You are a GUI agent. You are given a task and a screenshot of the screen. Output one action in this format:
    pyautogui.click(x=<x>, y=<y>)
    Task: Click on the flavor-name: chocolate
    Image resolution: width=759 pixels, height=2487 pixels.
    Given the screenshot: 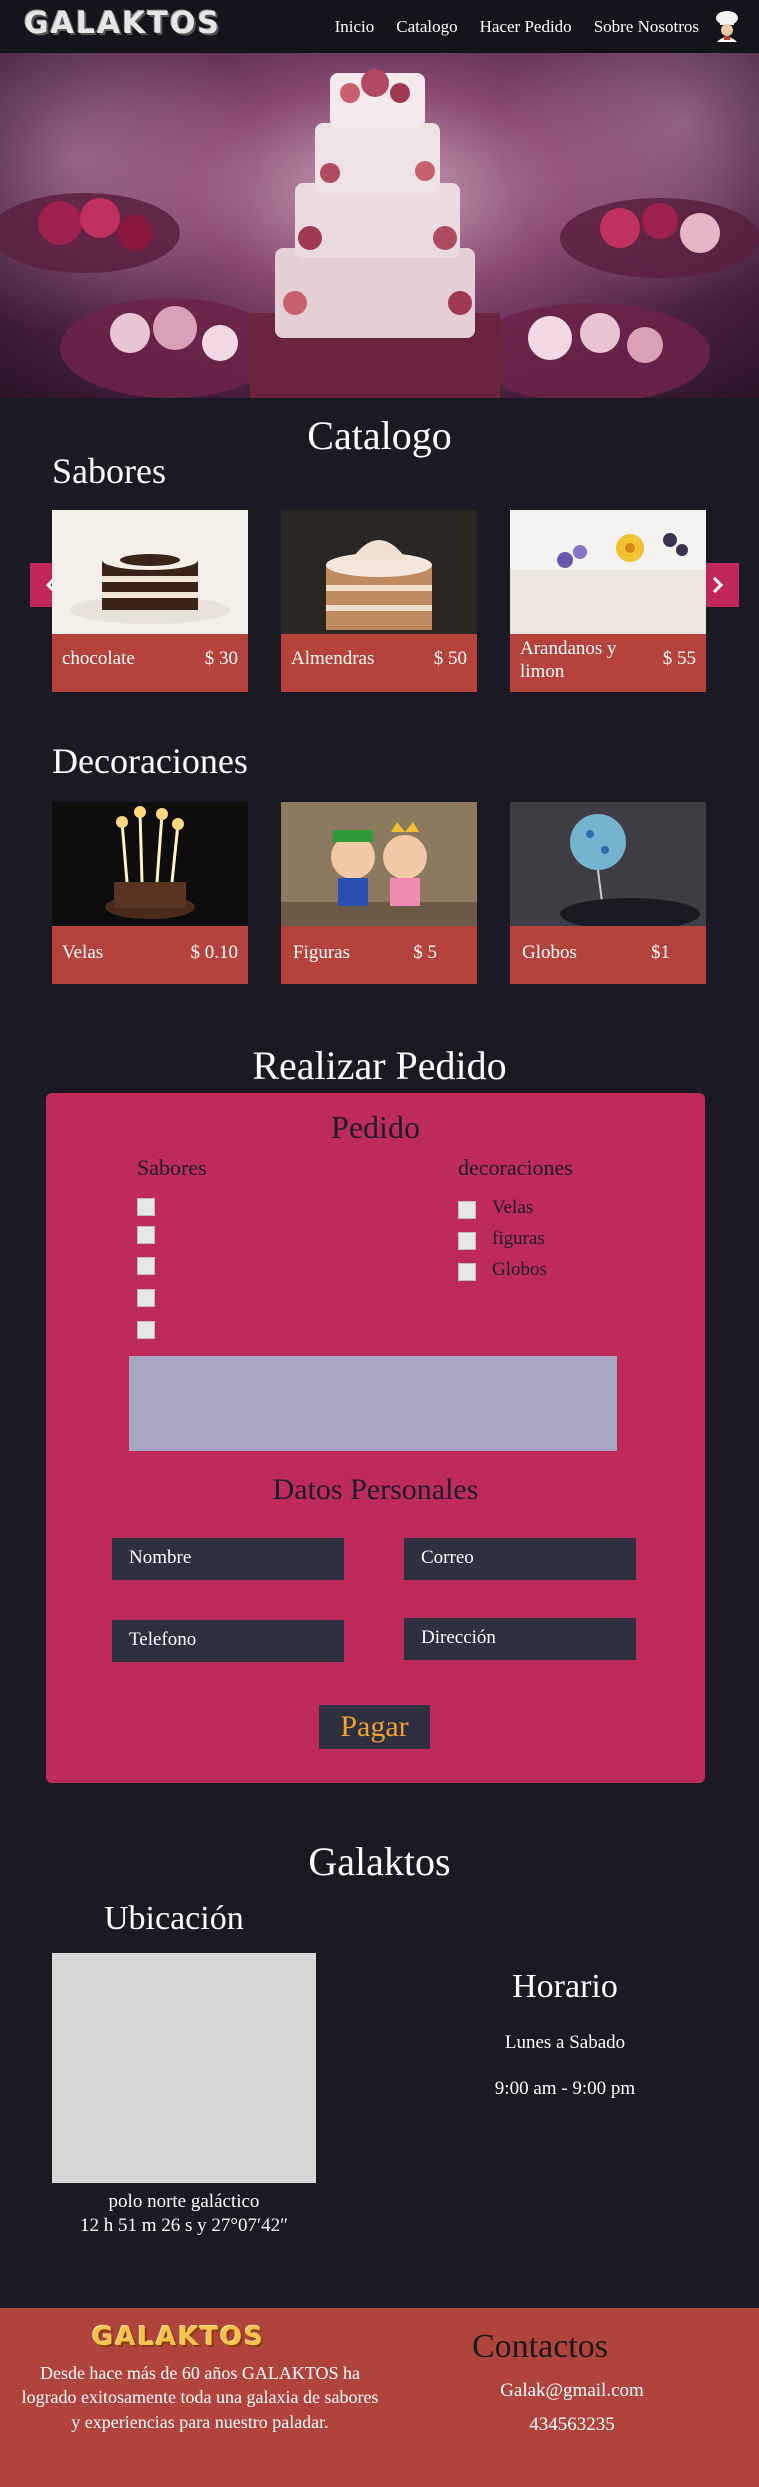 What is the action you would take?
    pyautogui.click(x=98, y=658)
    